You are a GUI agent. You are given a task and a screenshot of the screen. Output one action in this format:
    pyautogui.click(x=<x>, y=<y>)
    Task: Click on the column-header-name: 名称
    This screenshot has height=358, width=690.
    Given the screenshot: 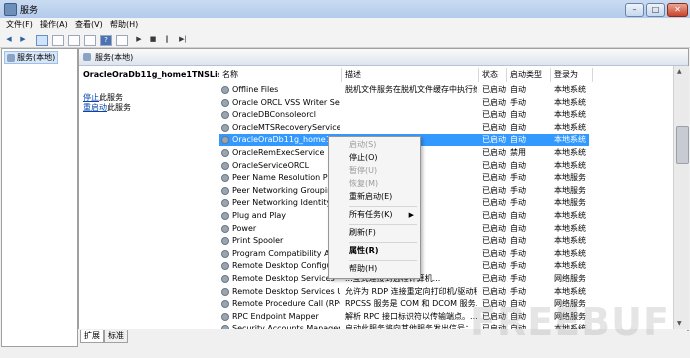 What is the action you would take?
    pyautogui.click(x=280, y=75)
    